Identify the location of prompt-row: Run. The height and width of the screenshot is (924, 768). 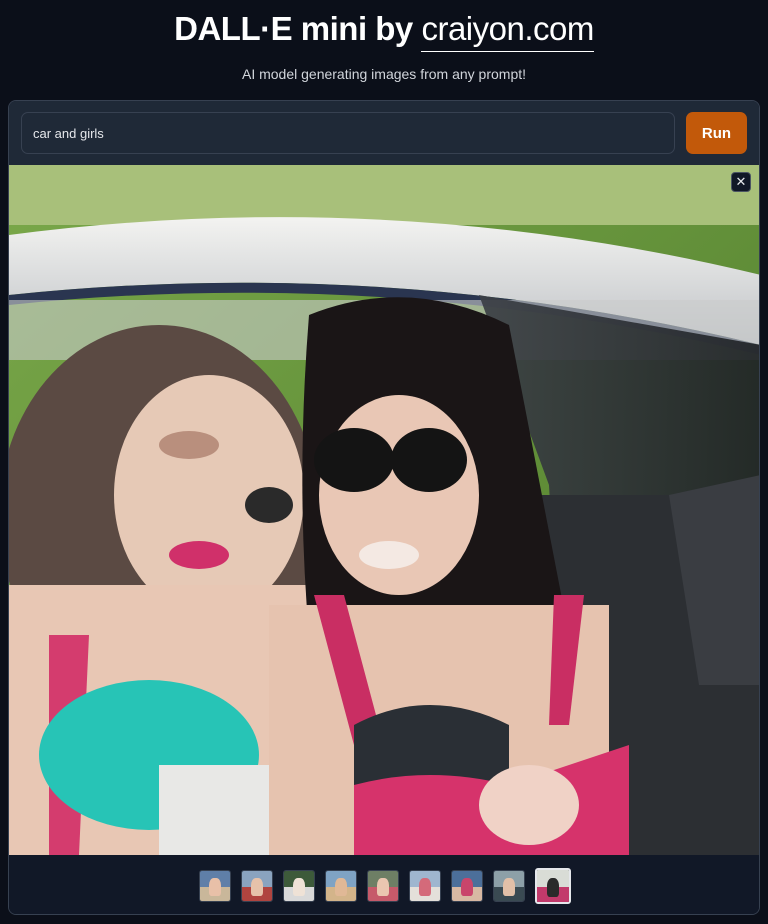
(384, 133).